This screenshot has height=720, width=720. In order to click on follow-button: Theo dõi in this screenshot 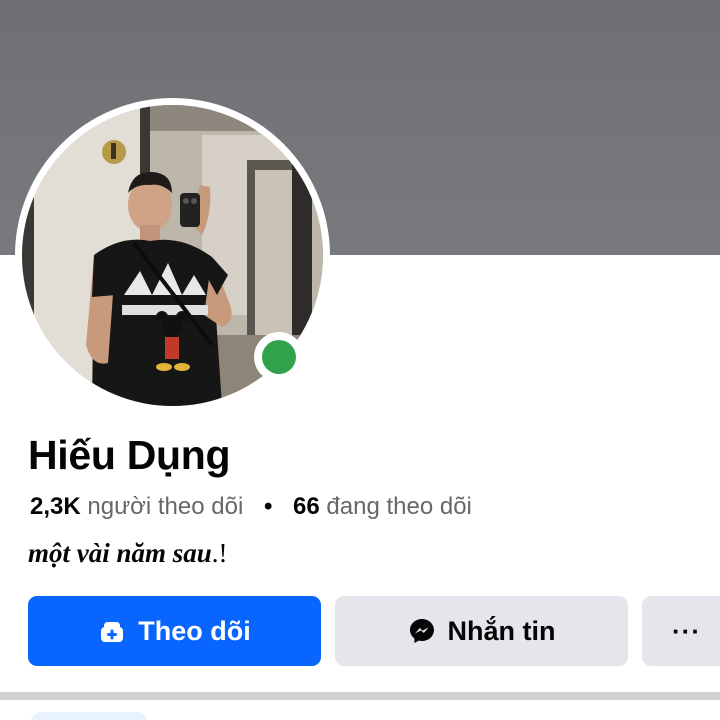, I will do `click(174, 631)`.